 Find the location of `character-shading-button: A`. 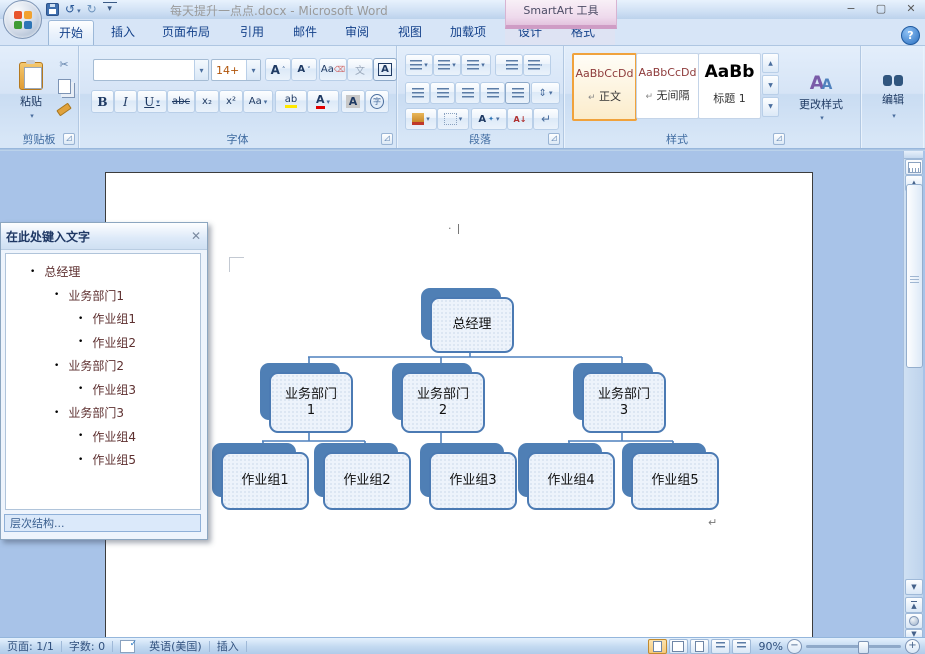

character-shading-button: A is located at coordinates (353, 101).